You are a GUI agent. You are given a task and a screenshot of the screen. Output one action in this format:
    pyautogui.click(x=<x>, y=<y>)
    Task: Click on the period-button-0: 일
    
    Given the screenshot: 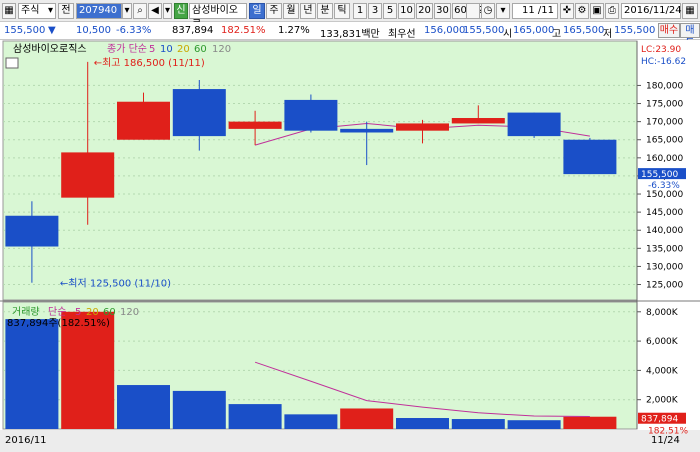 What is the action you would take?
    pyautogui.click(x=257, y=11)
    